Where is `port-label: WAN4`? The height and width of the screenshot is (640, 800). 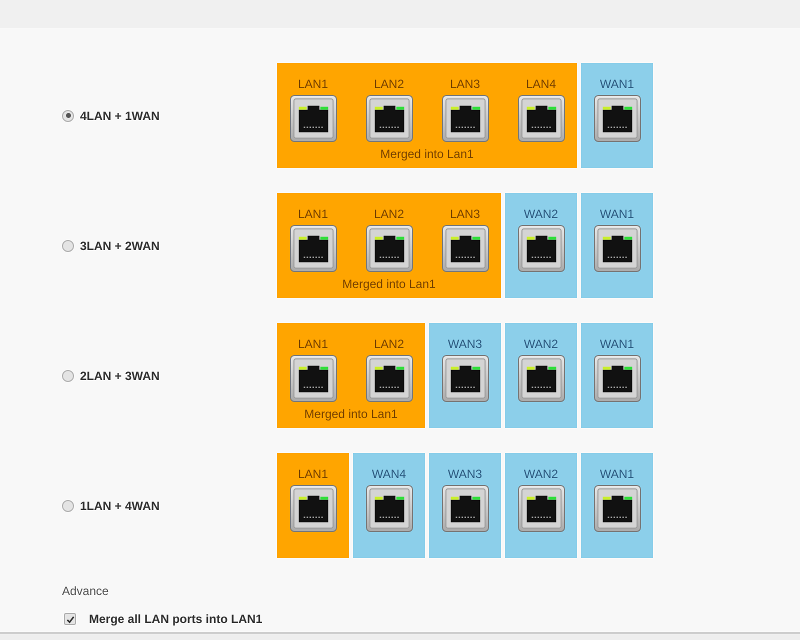
port-label: WAN4 is located at coordinates (389, 474).